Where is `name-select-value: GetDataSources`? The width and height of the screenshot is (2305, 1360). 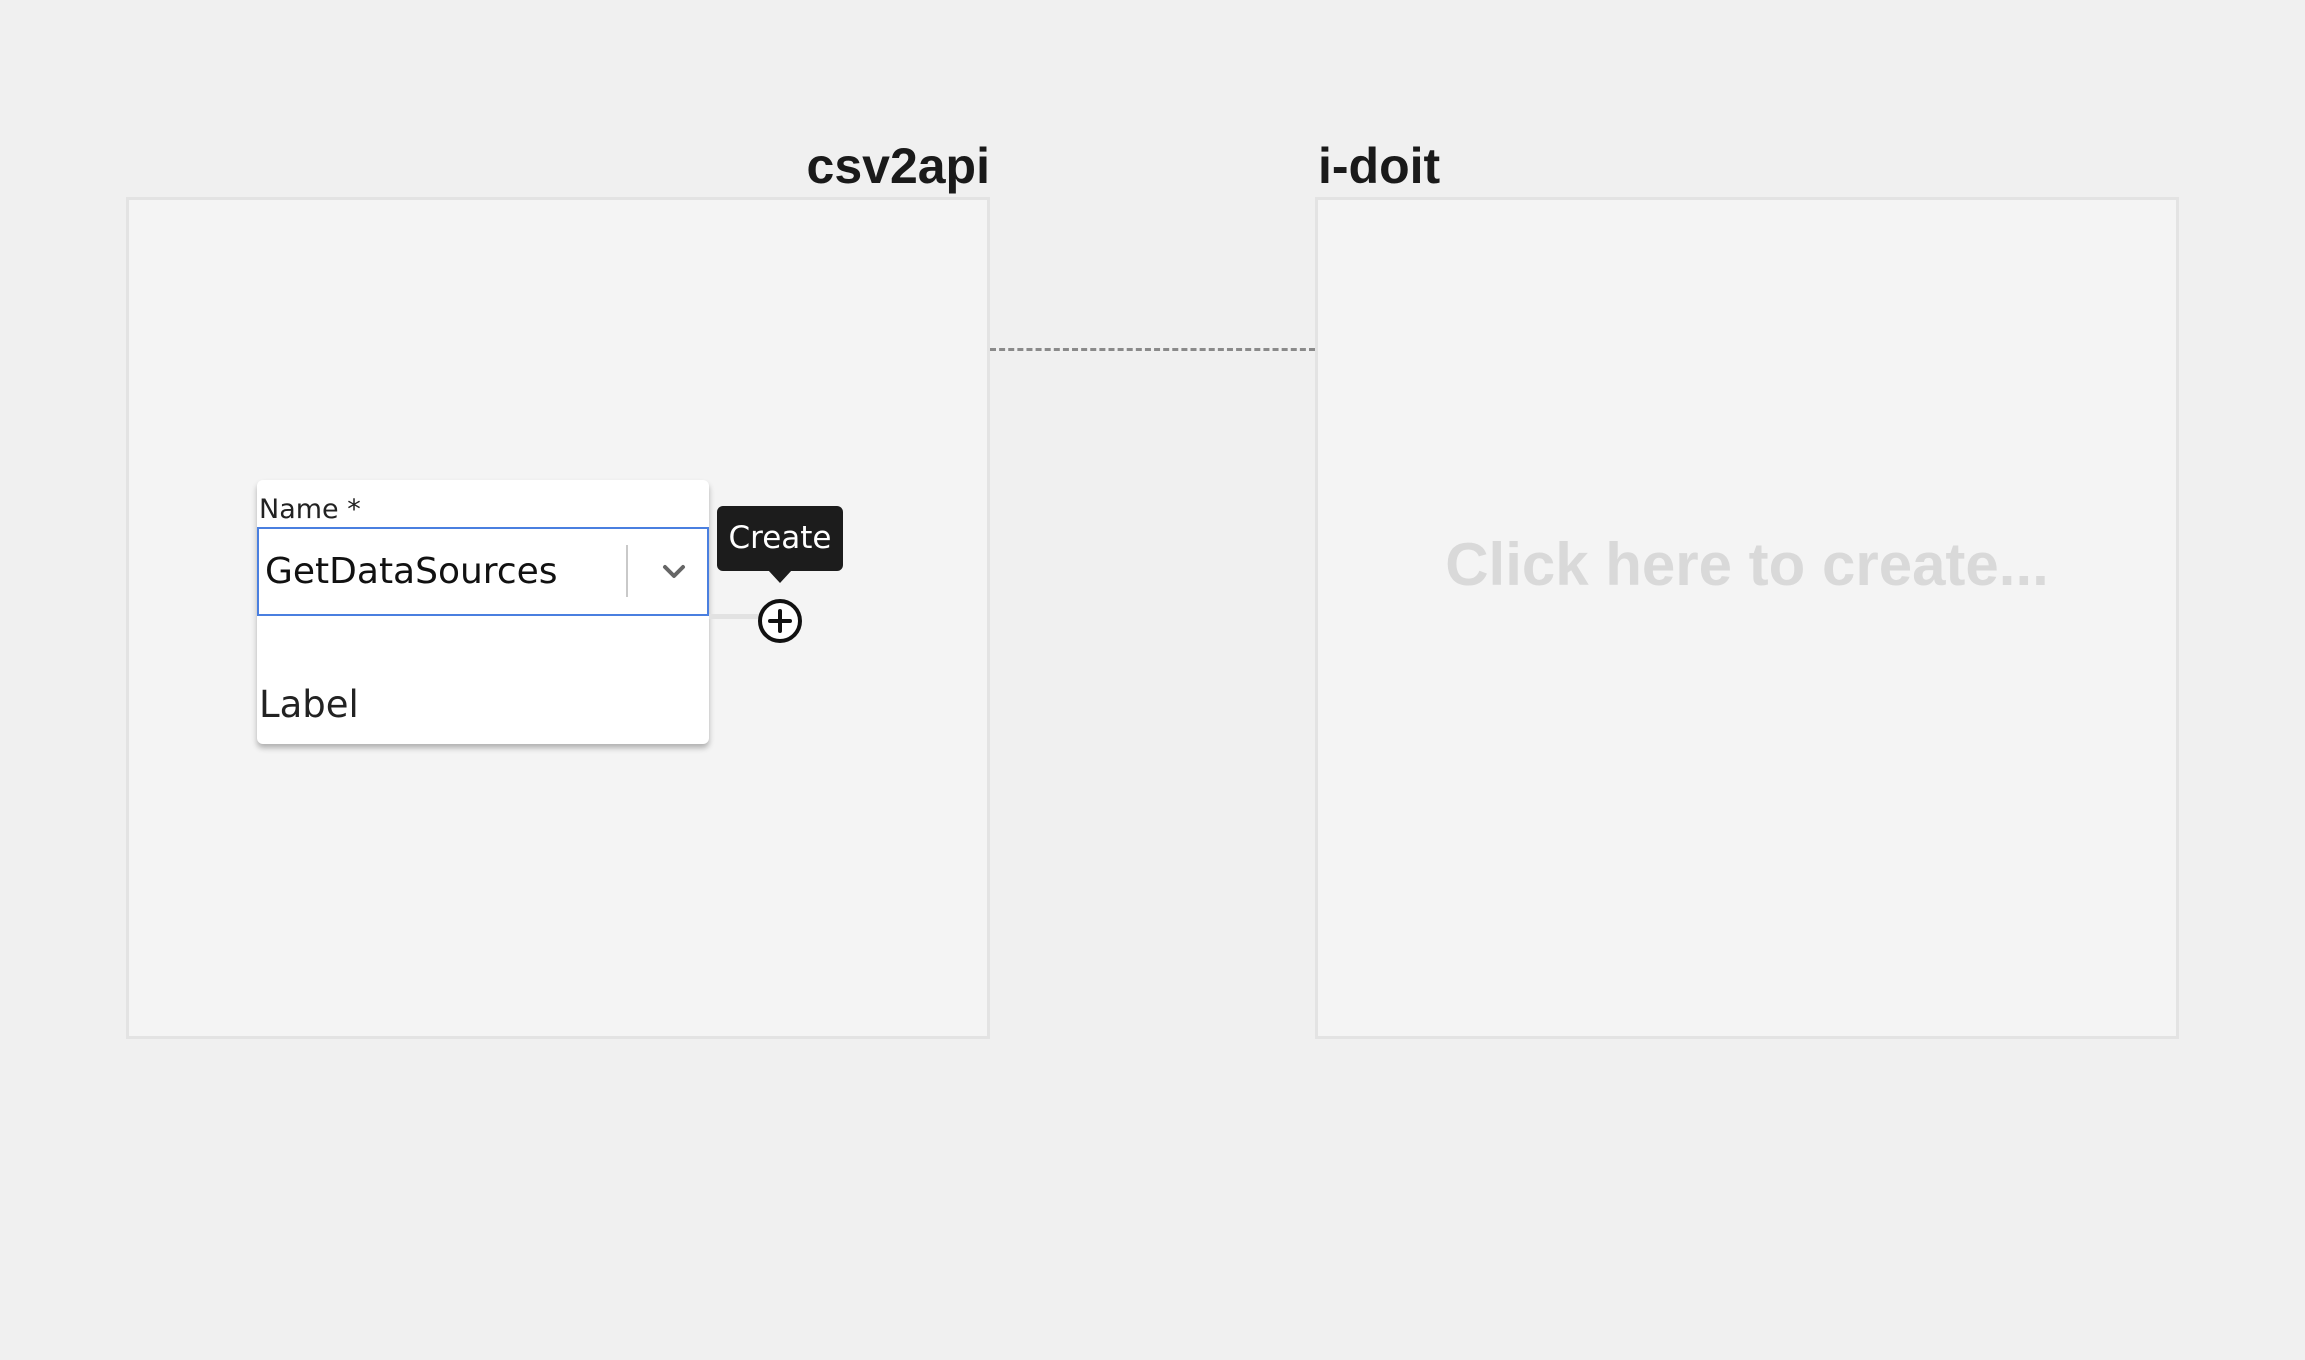
name-select-value: GetDataSources is located at coordinates (411, 571).